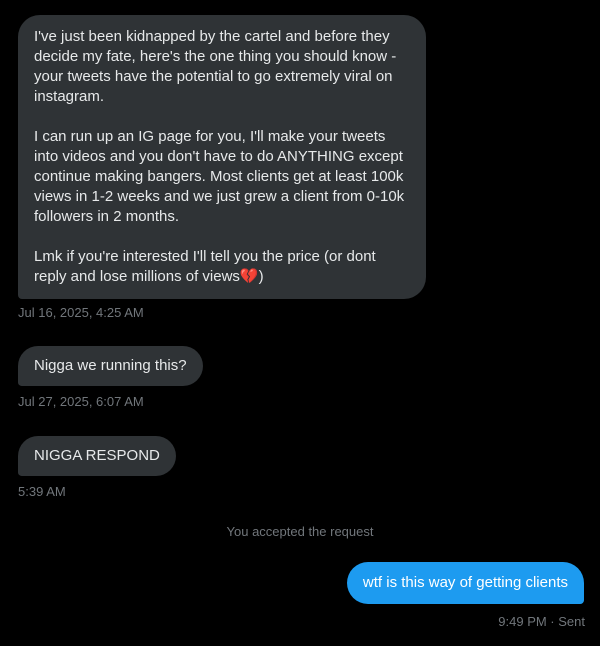  I want to click on message-bubble-incoming: NIGGA RESPOND, so click(97, 456).